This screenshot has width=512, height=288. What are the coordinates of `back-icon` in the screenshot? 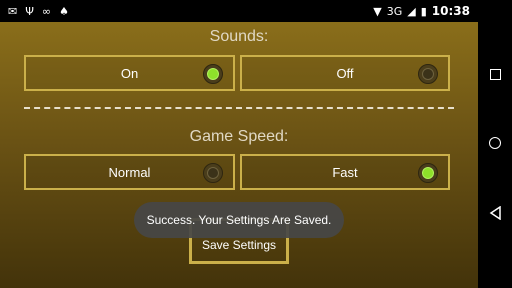 It's located at (495, 212).